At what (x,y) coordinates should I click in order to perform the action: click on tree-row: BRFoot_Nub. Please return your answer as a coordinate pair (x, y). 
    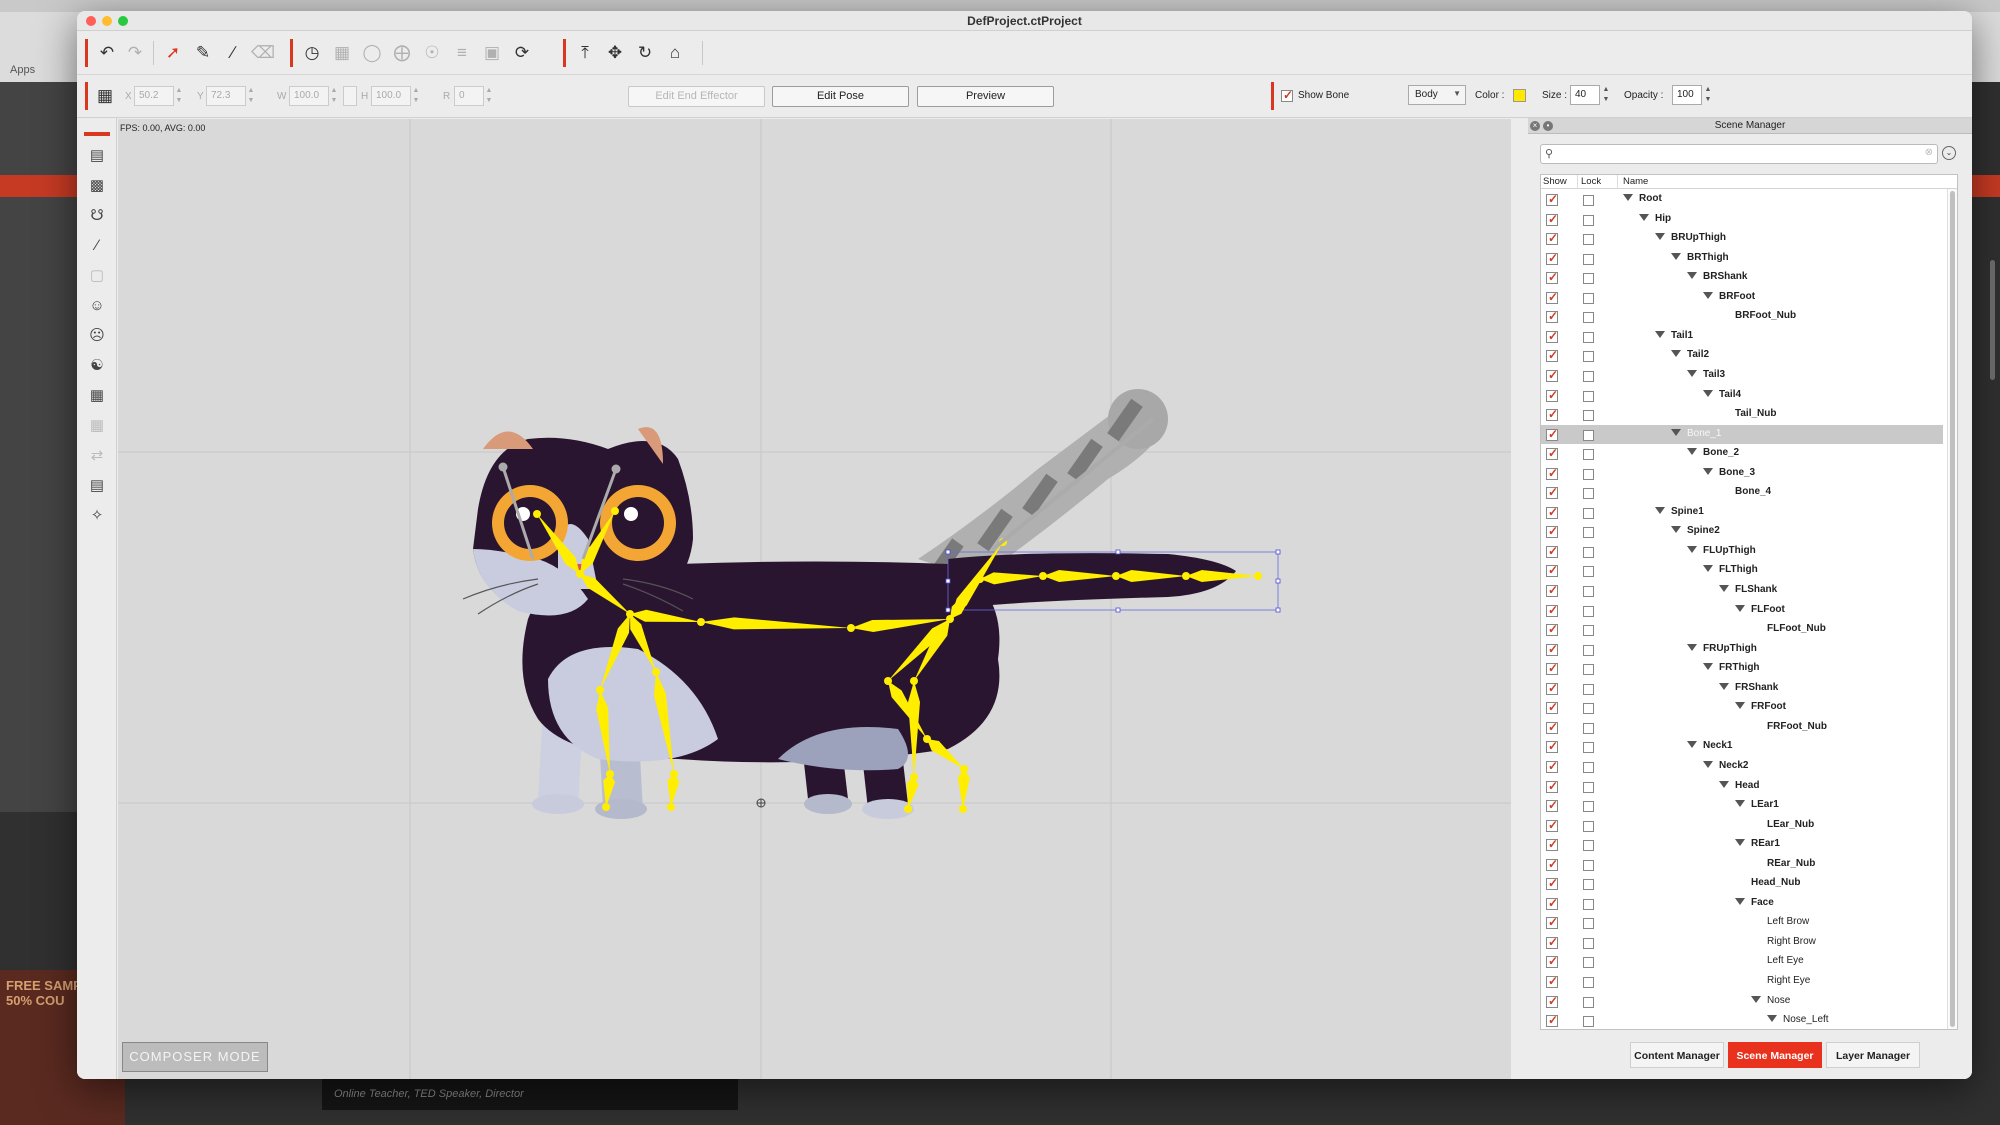
    Looking at the image, I should click on (1742, 317).